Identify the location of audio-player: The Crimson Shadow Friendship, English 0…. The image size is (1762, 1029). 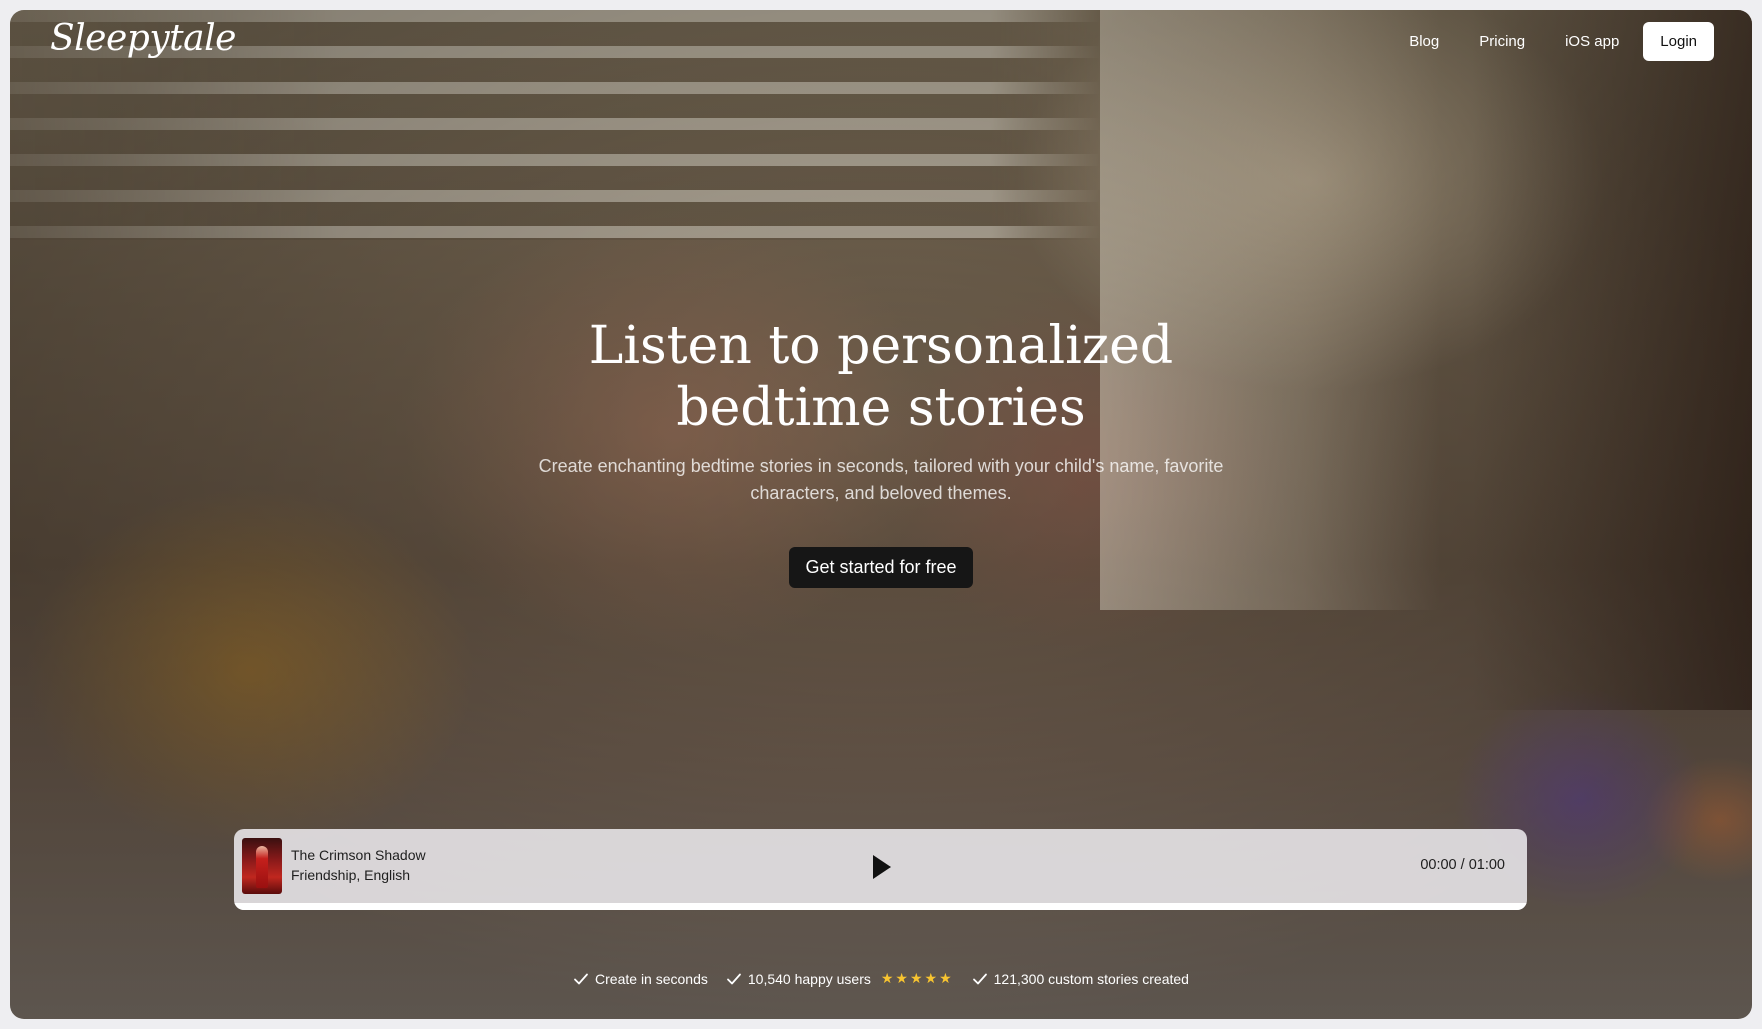
(880, 869).